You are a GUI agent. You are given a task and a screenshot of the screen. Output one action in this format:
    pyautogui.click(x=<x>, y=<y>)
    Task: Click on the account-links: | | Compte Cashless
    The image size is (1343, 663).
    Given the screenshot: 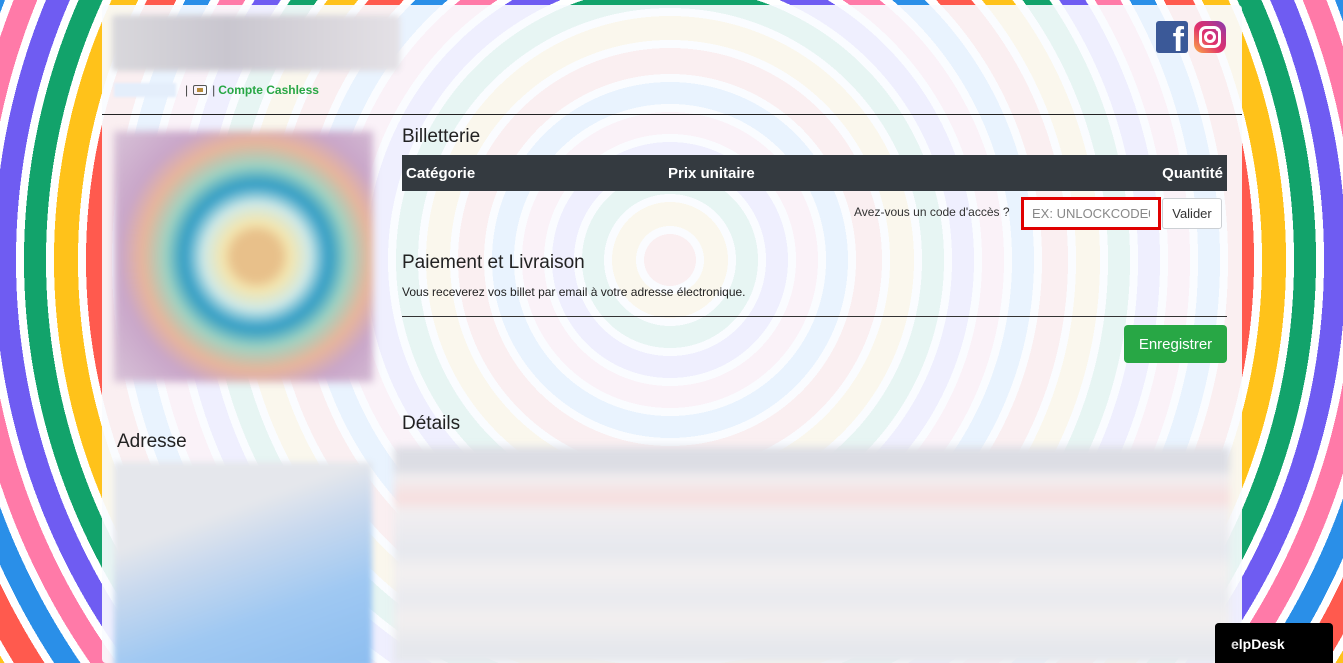 What is the action you would take?
    pyautogui.click(x=216, y=90)
    